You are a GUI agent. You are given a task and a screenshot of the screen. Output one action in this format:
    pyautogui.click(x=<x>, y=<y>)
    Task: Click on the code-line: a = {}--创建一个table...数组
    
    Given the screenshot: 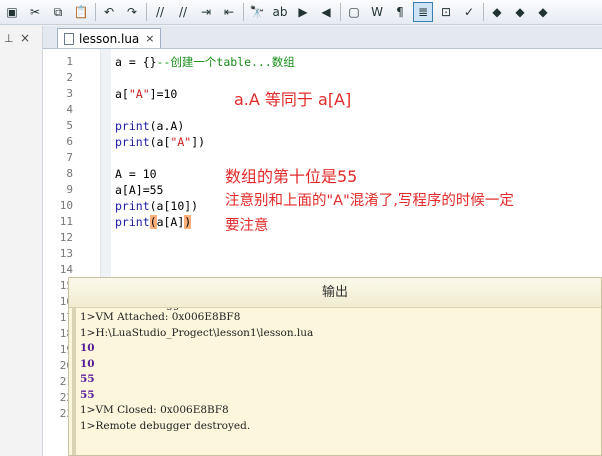 What is the action you would take?
    pyautogui.click(x=205, y=62)
    